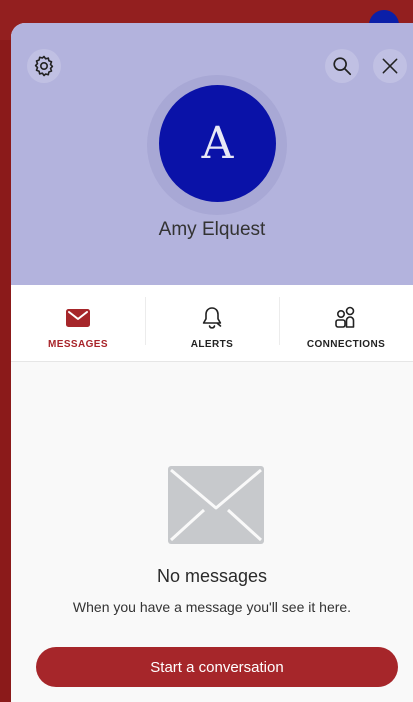 This screenshot has height=702, width=413. I want to click on gear-icon, so click(44, 66).